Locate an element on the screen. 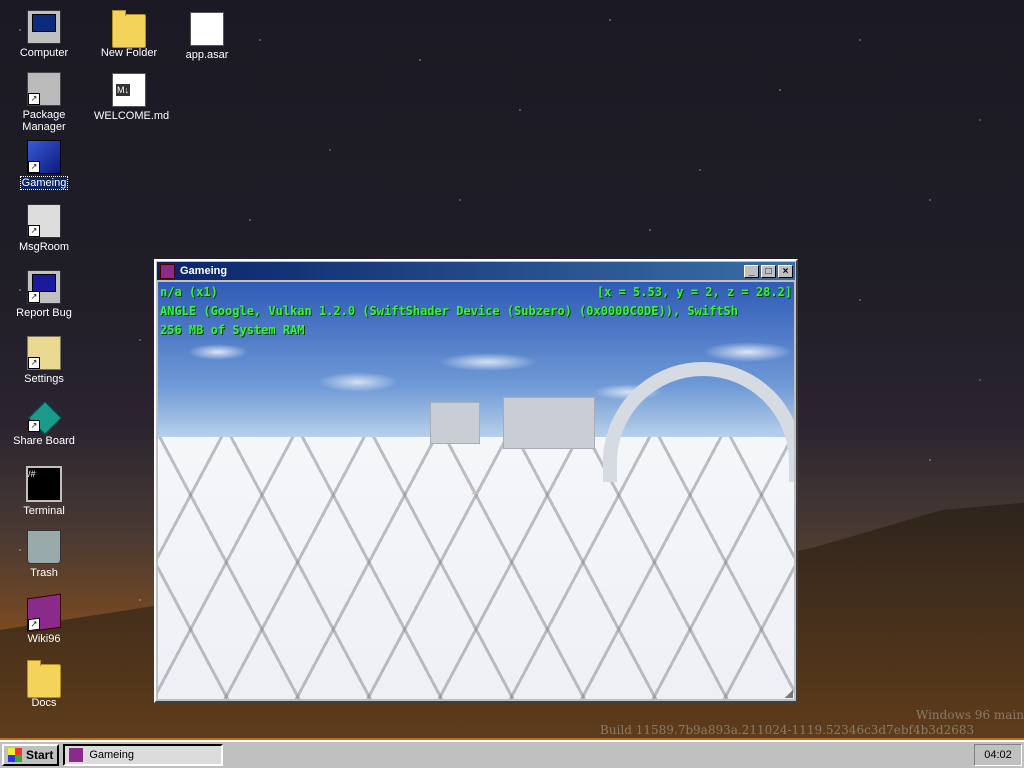  desktop-icon-docs: Docs is located at coordinates (44, 684).